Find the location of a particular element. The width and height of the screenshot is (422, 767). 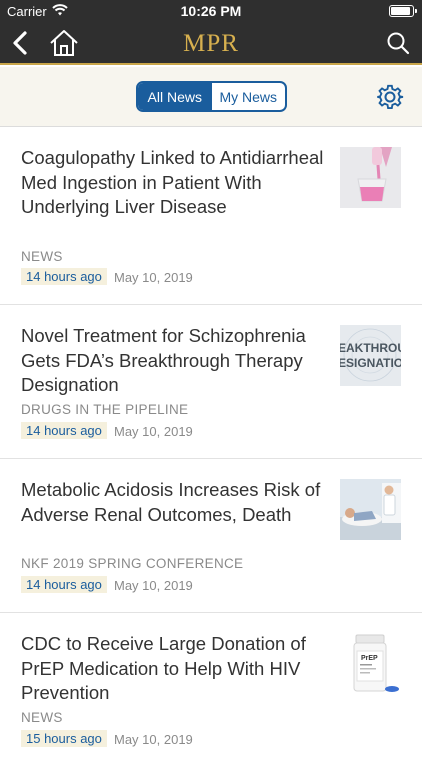

nav-bar: MPR is located at coordinates (211, 43).